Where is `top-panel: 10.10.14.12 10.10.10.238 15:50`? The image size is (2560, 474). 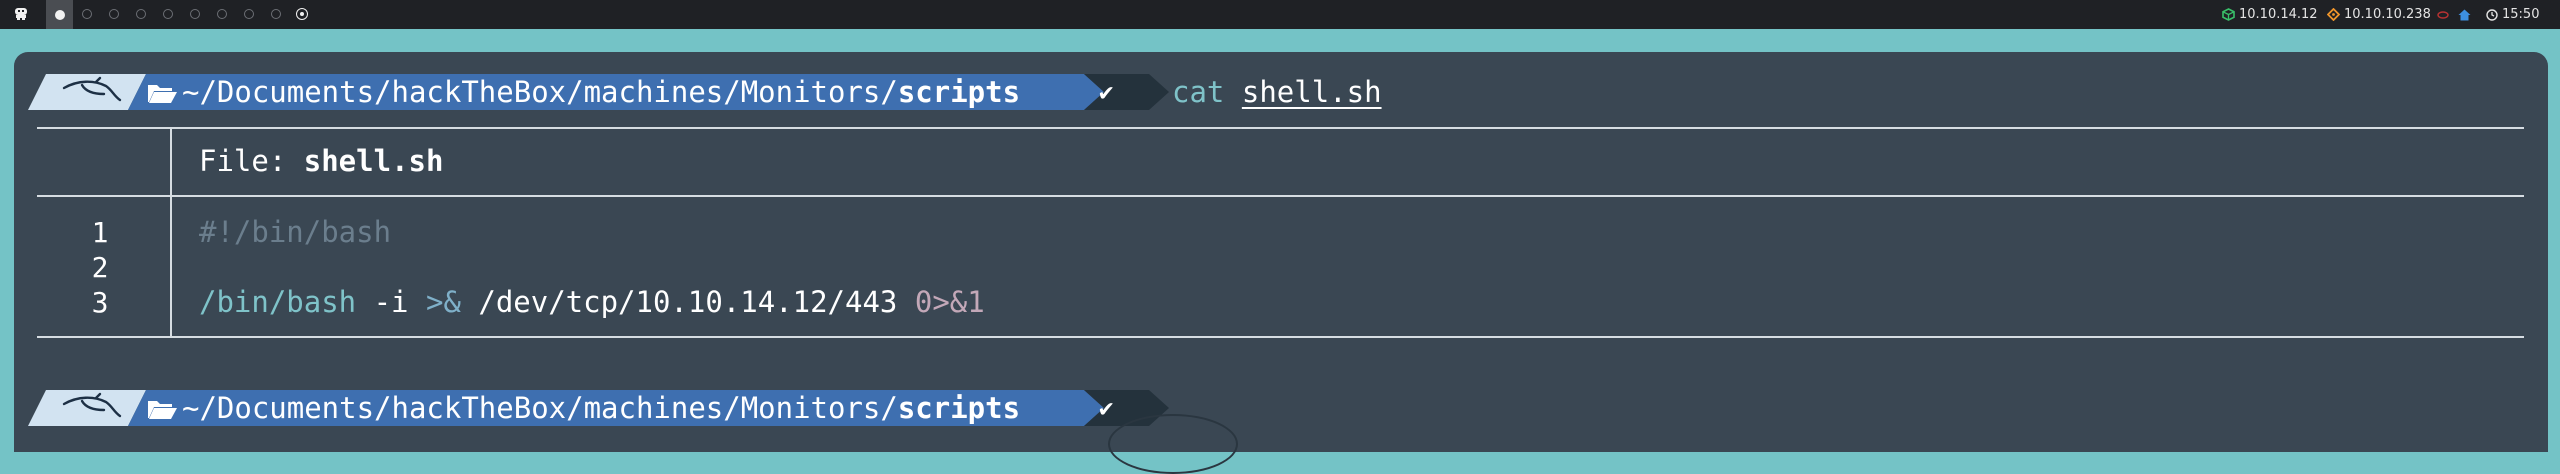
top-panel: 10.10.14.12 10.10.10.238 15:50 is located at coordinates (1280, 14).